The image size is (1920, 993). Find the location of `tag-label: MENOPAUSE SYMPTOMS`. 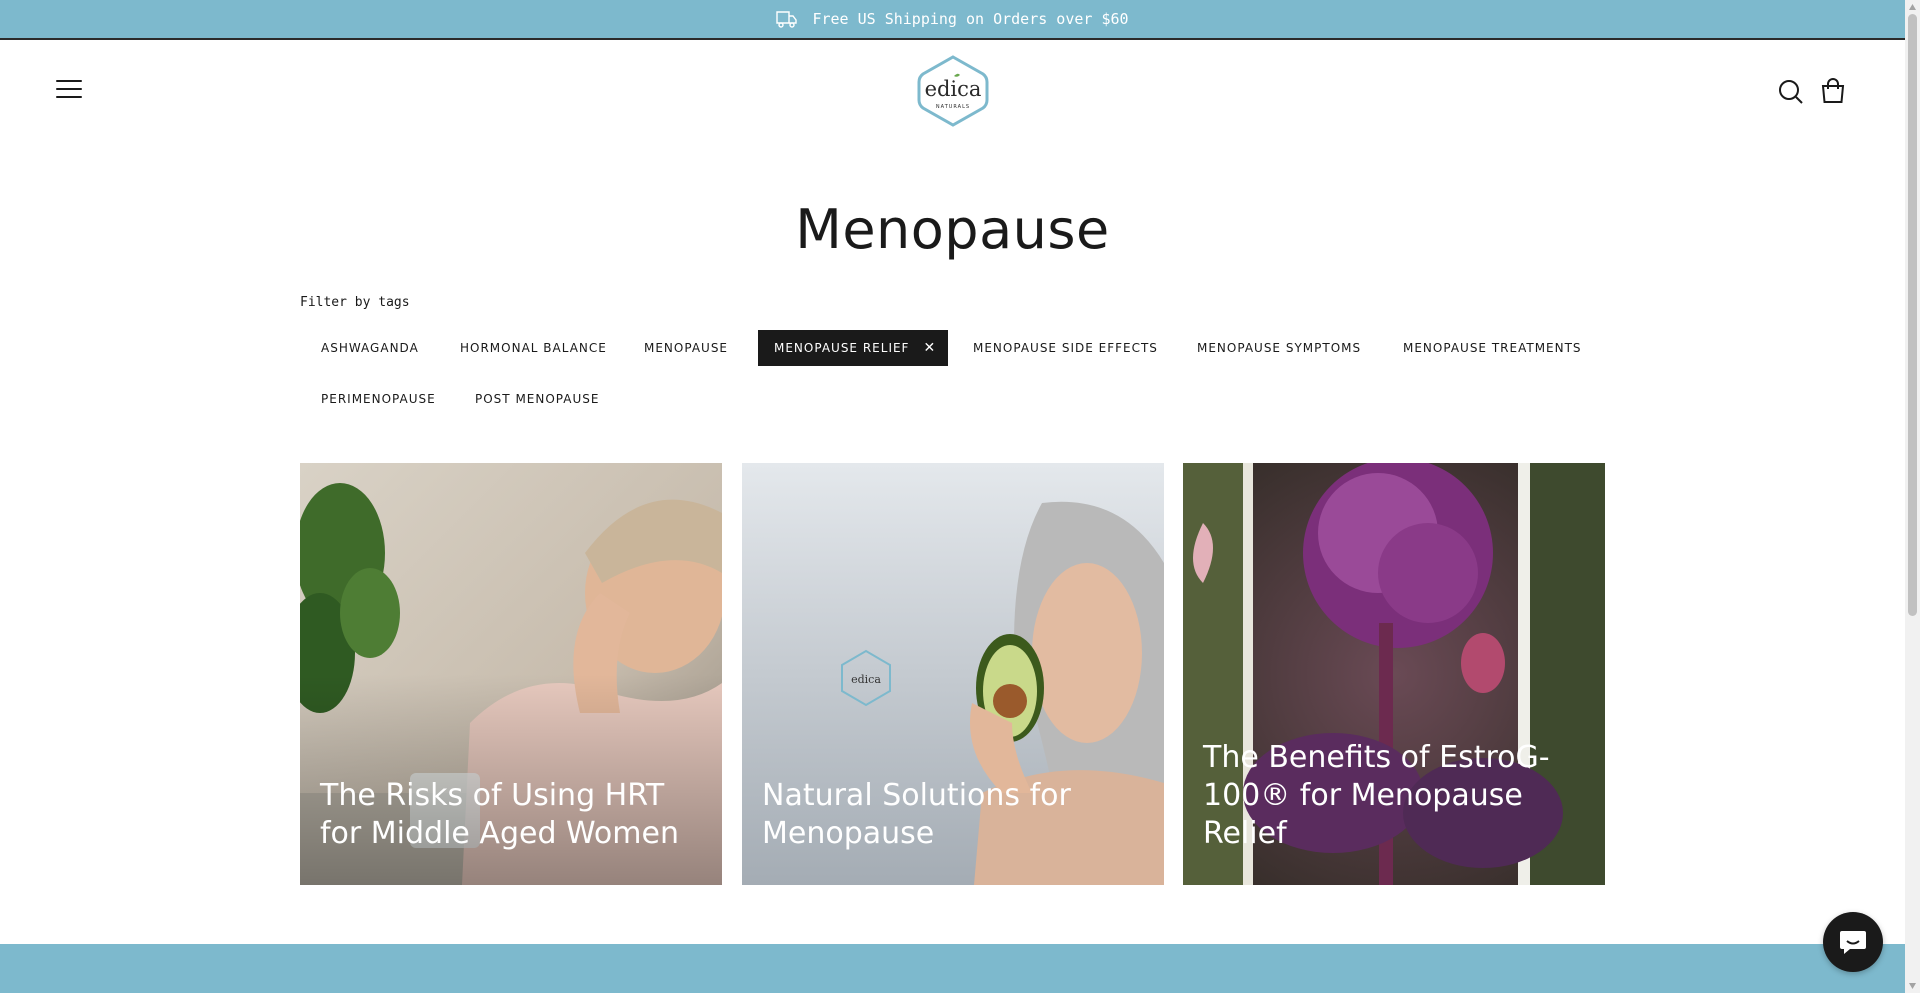

tag-label: MENOPAUSE SYMPTOMS is located at coordinates (1279, 348).